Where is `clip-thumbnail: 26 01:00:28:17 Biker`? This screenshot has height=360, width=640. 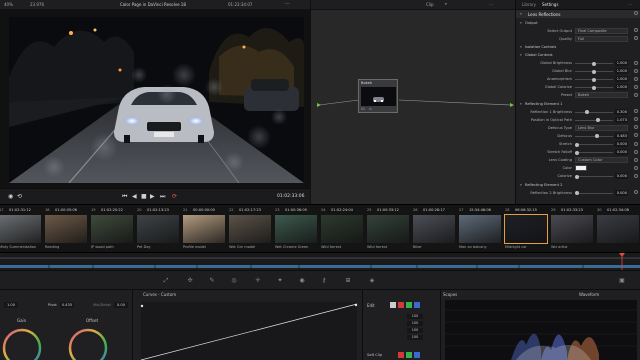 clip-thumbnail: 26 01:00:28:17 Biker is located at coordinates (434, 229).